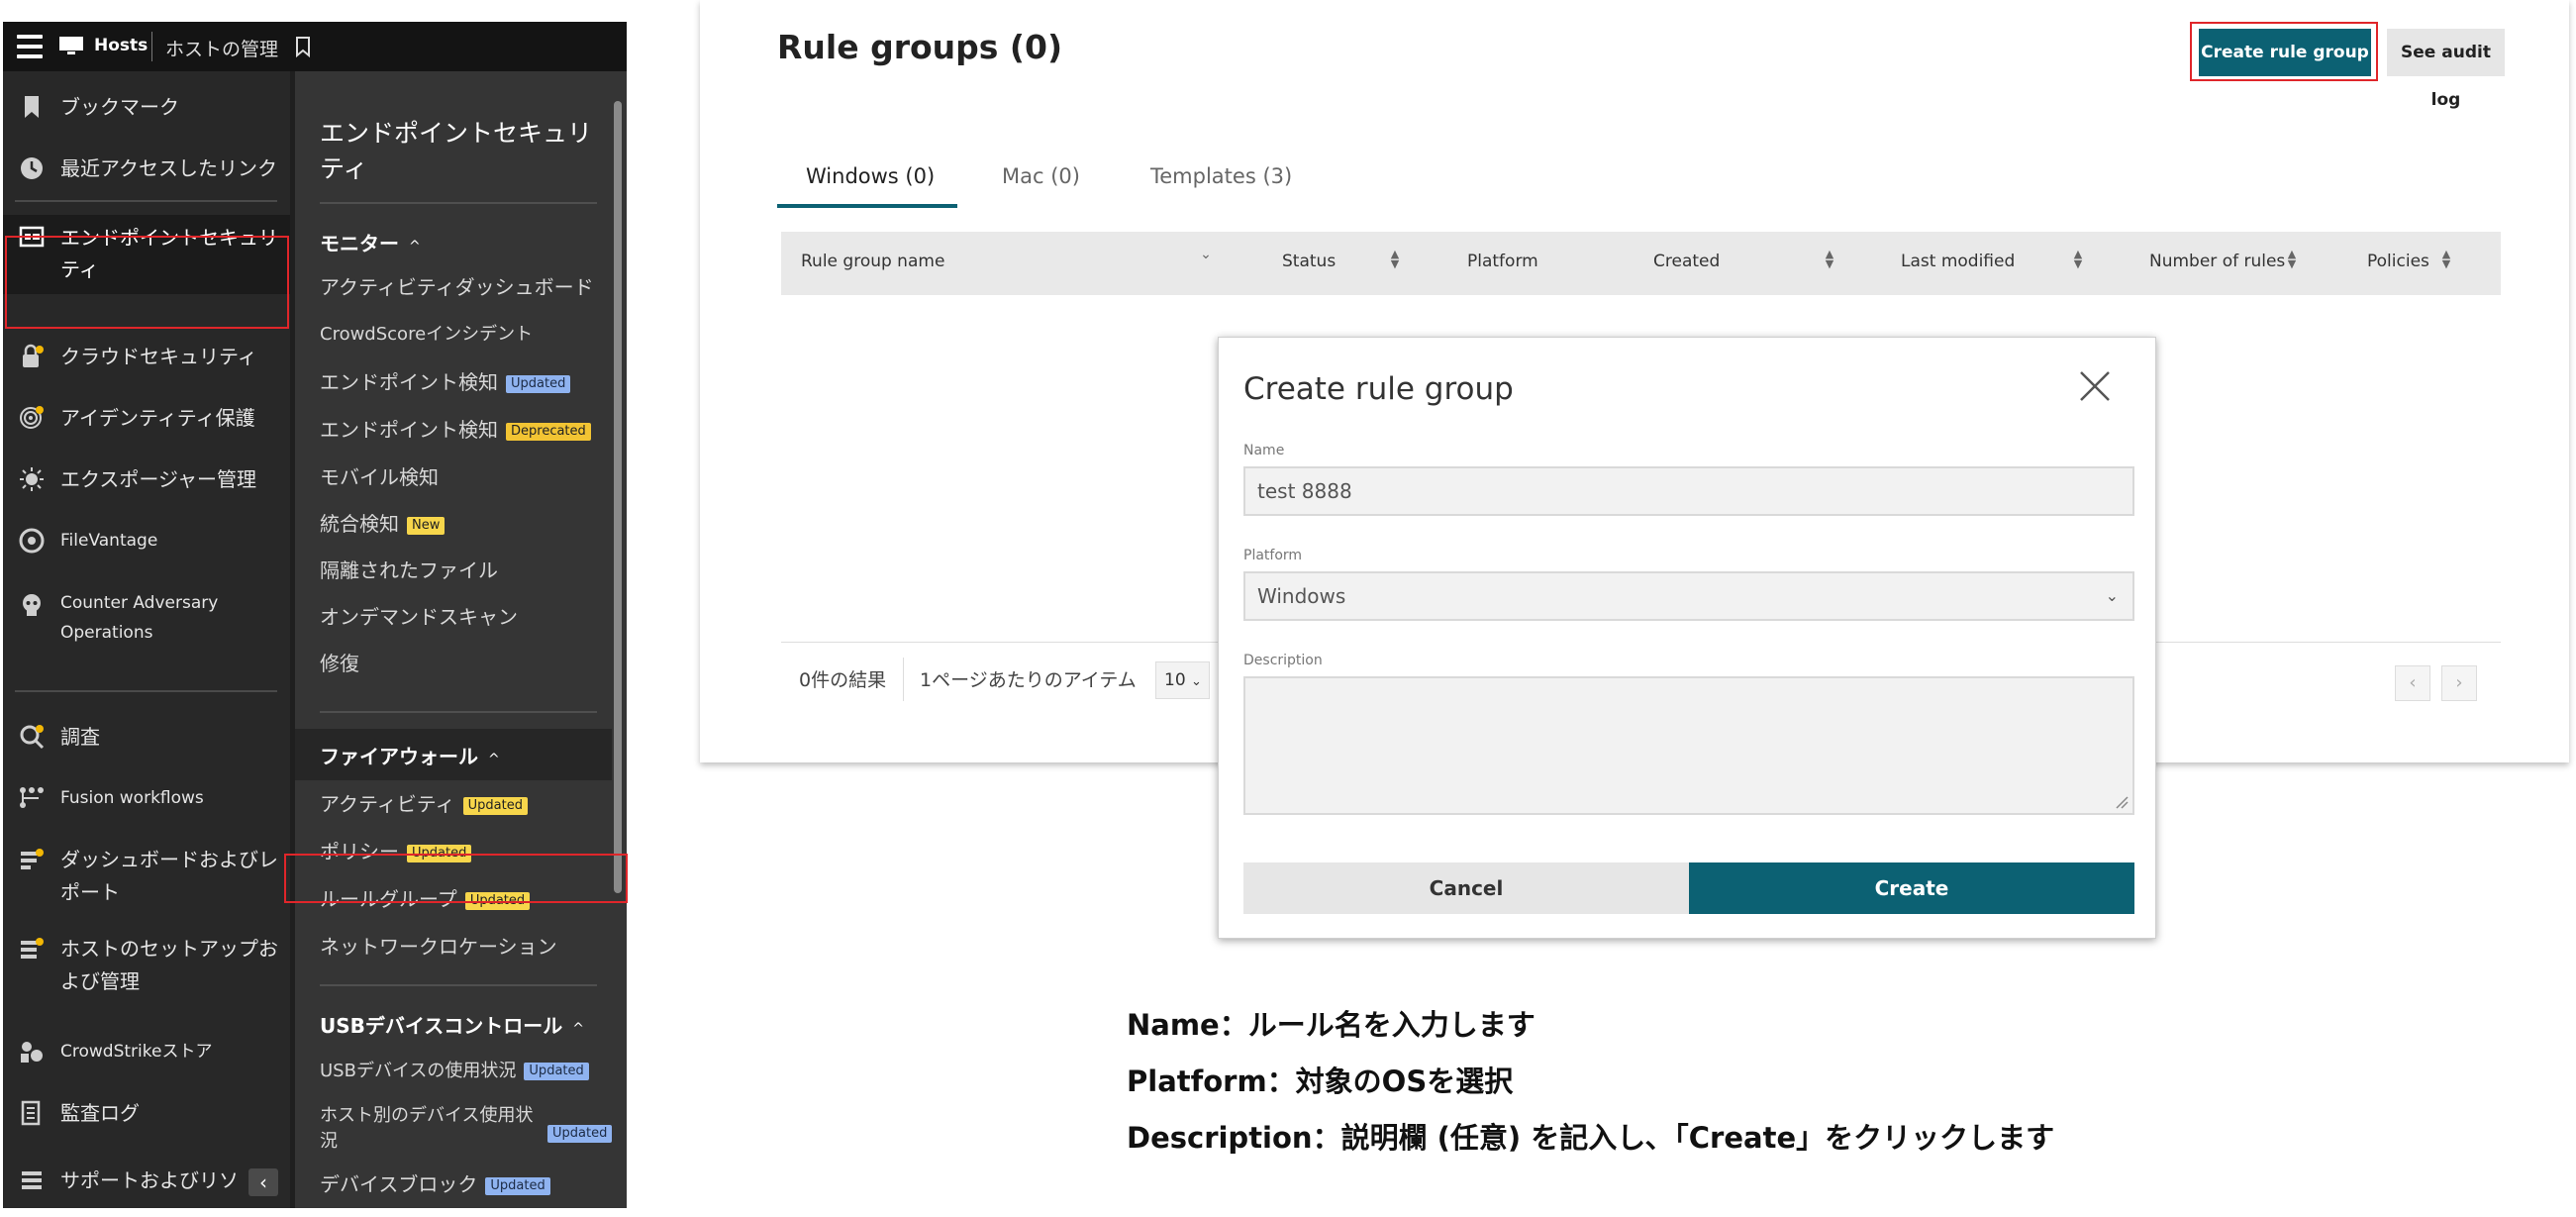  Describe the element at coordinates (429, 1129) in the screenshot. I see `submenu-item: ホスト別のデバイス使用状況` at that location.